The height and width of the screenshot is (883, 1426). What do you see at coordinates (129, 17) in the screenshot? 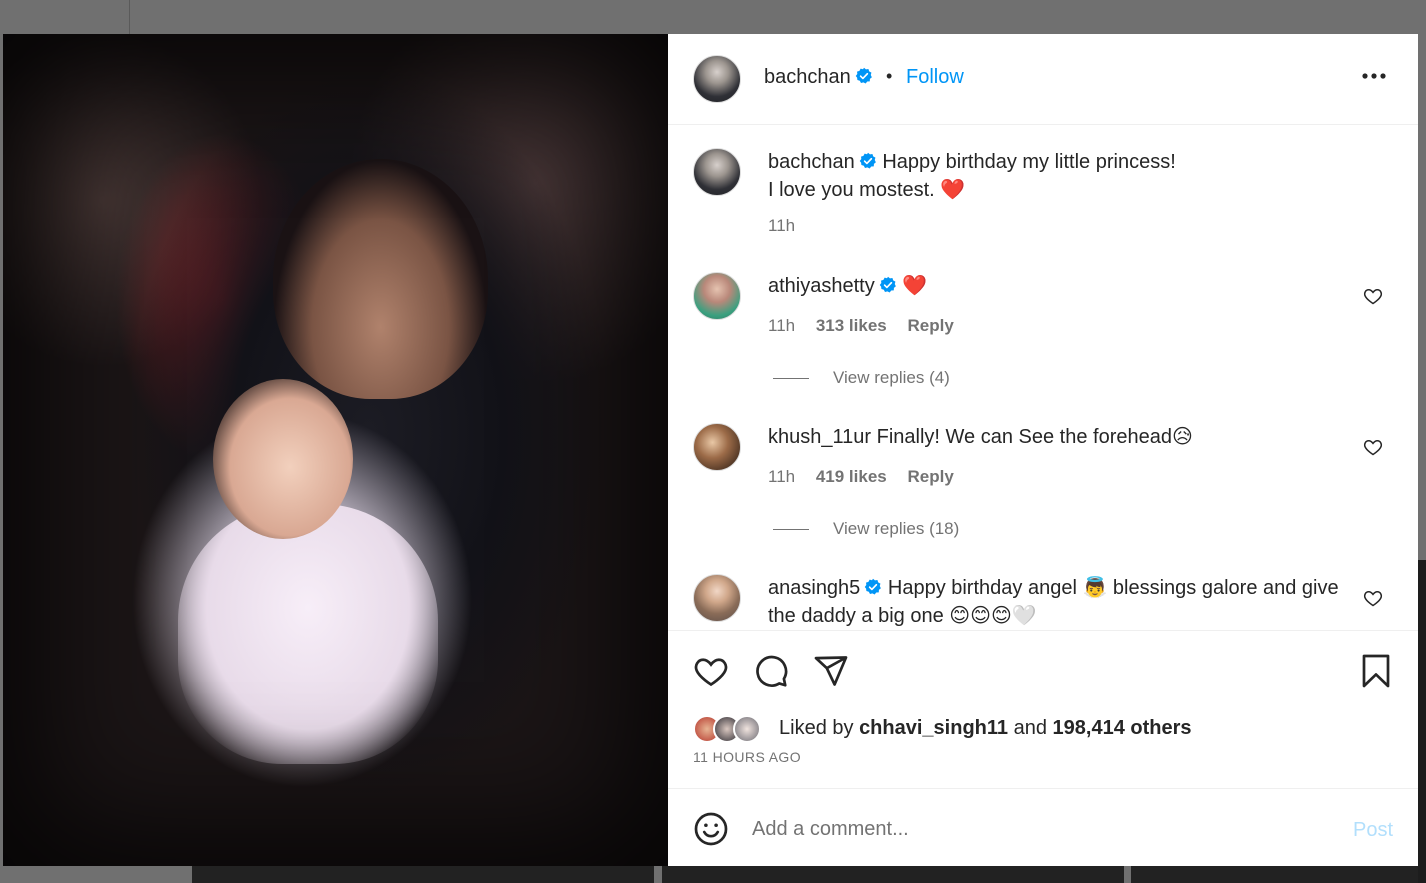
I see `background-divider` at bounding box center [129, 17].